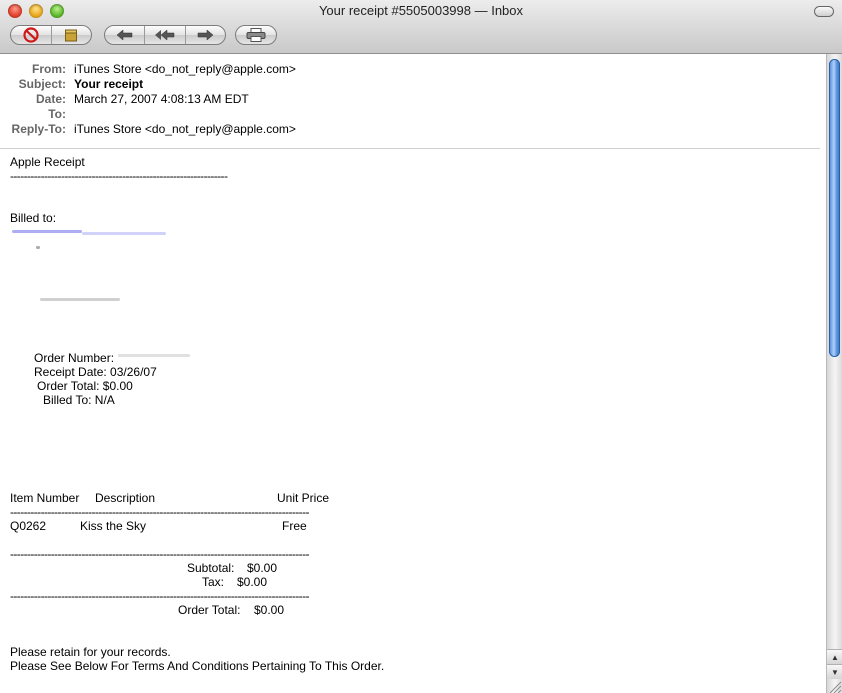 Image resolution: width=842 pixels, height=693 pixels. Describe the element at coordinates (211, 568) in the screenshot. I see `subtotal-label: Subtotal:` at that location.